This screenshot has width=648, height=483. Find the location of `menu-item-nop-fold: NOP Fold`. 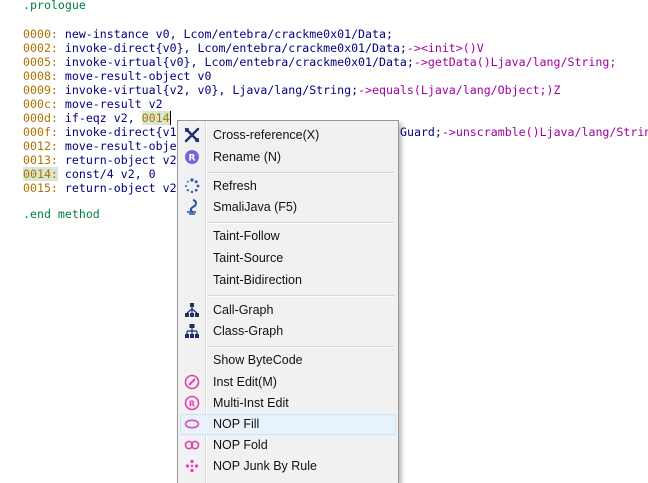

menu-item-nop-fold: NOP Fold is located at coordinates (288, 445).